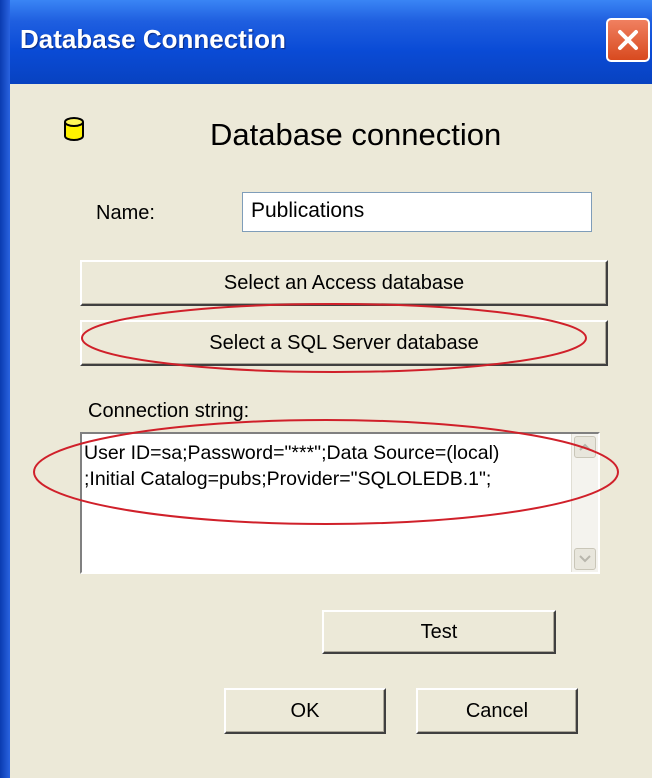 The image size is (652, 778). I want to click on select-access-database-button: Select an Access database, so click(344, 283).